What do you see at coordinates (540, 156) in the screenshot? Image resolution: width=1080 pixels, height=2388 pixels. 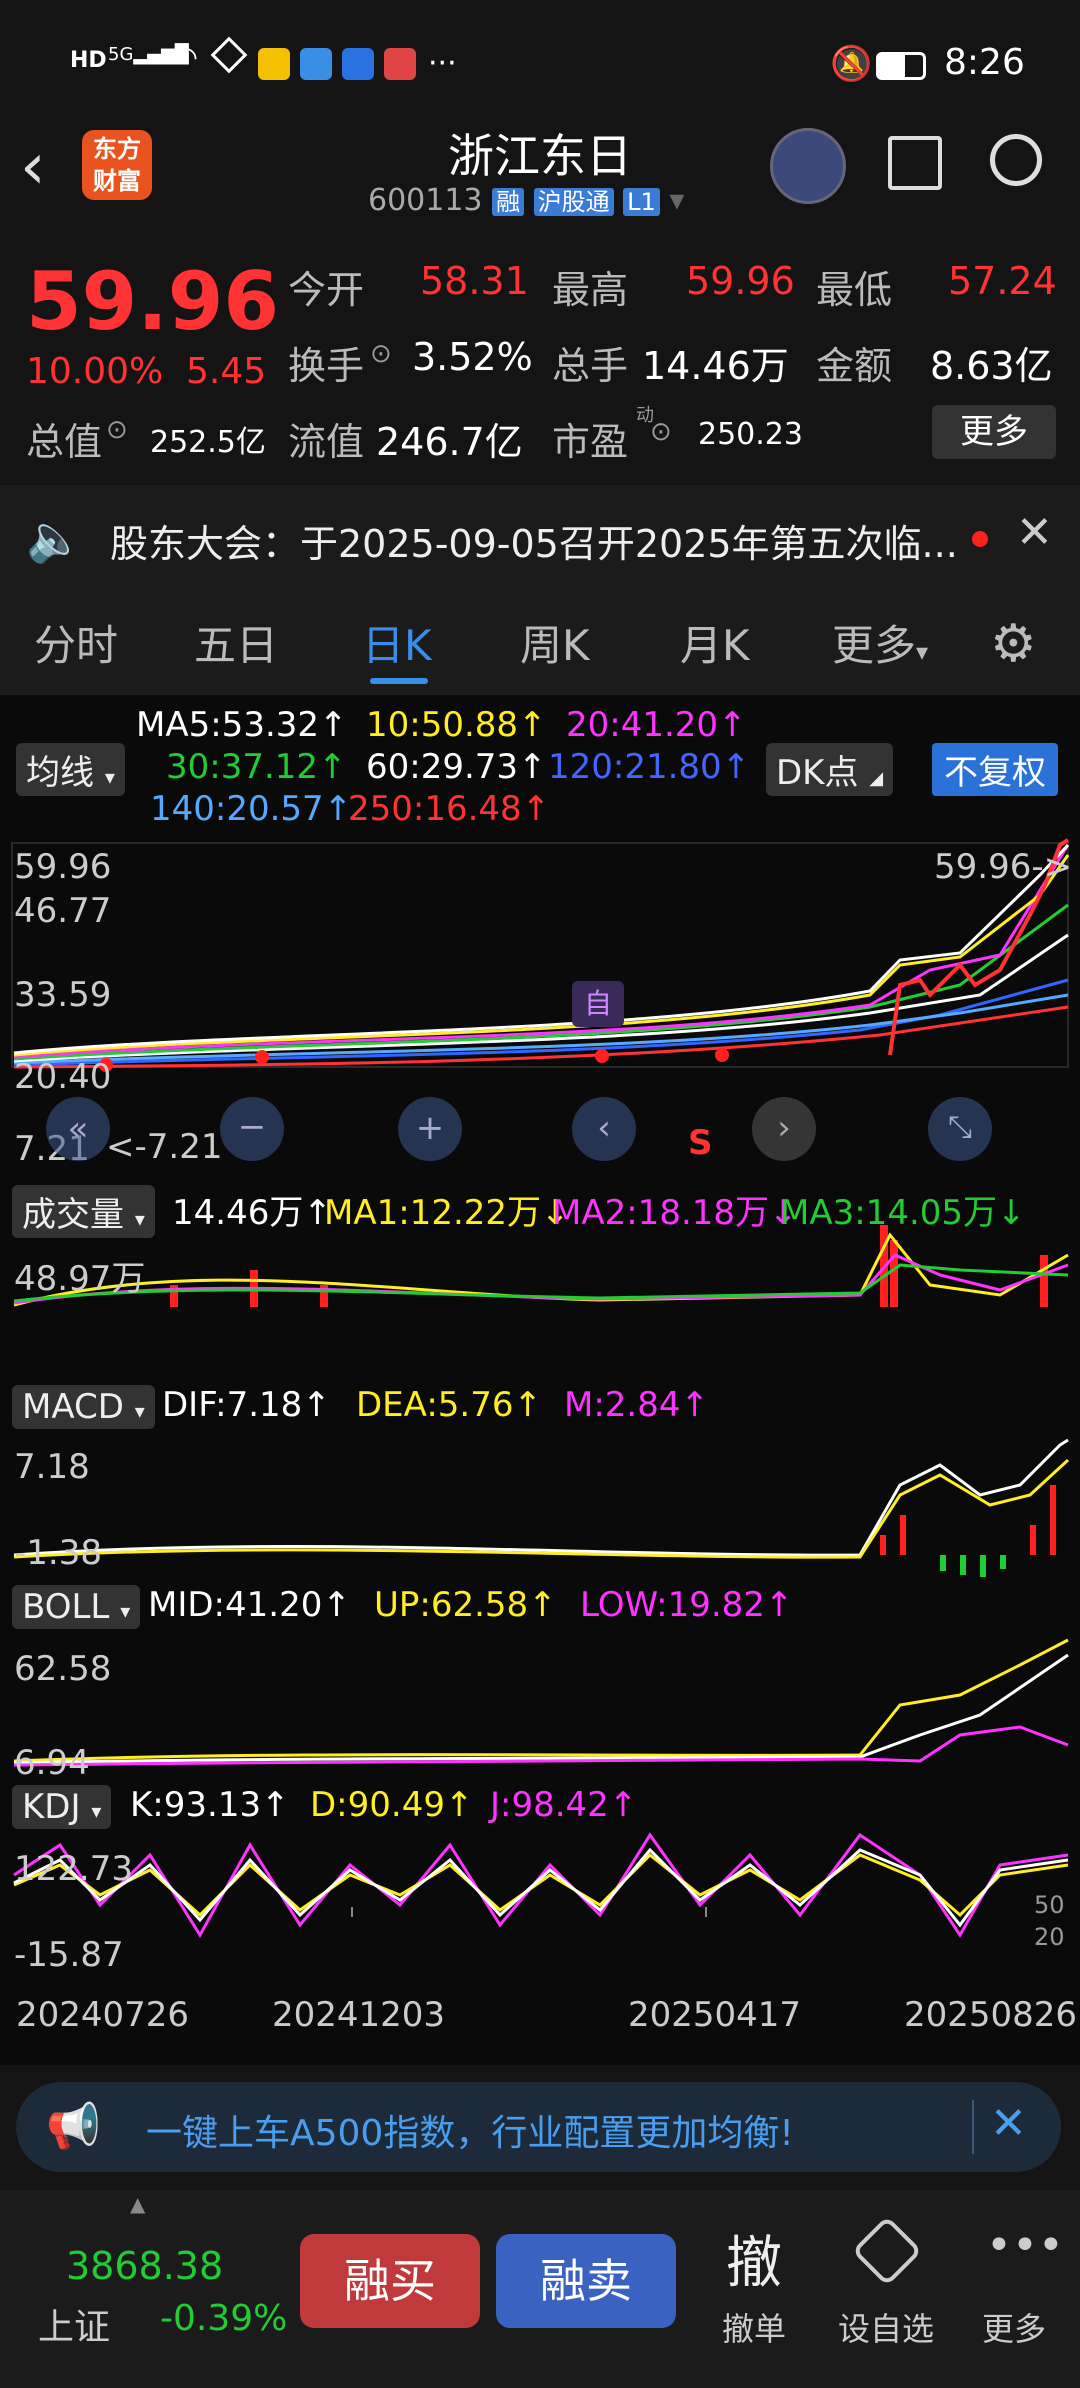 I see `stock-name: 浙江东日` at bounding box center [540, 156].